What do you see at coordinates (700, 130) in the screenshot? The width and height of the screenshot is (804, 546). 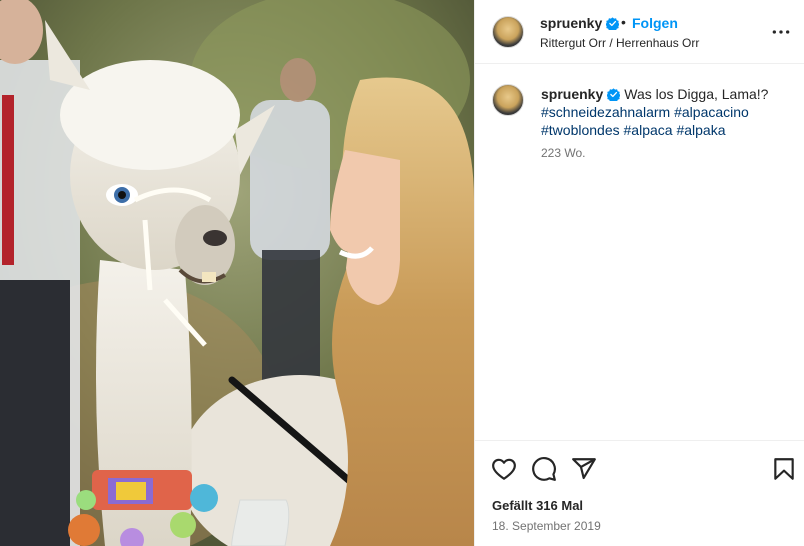 I see `hashtag-link: #alpaka` at bounding box center [700, 130].